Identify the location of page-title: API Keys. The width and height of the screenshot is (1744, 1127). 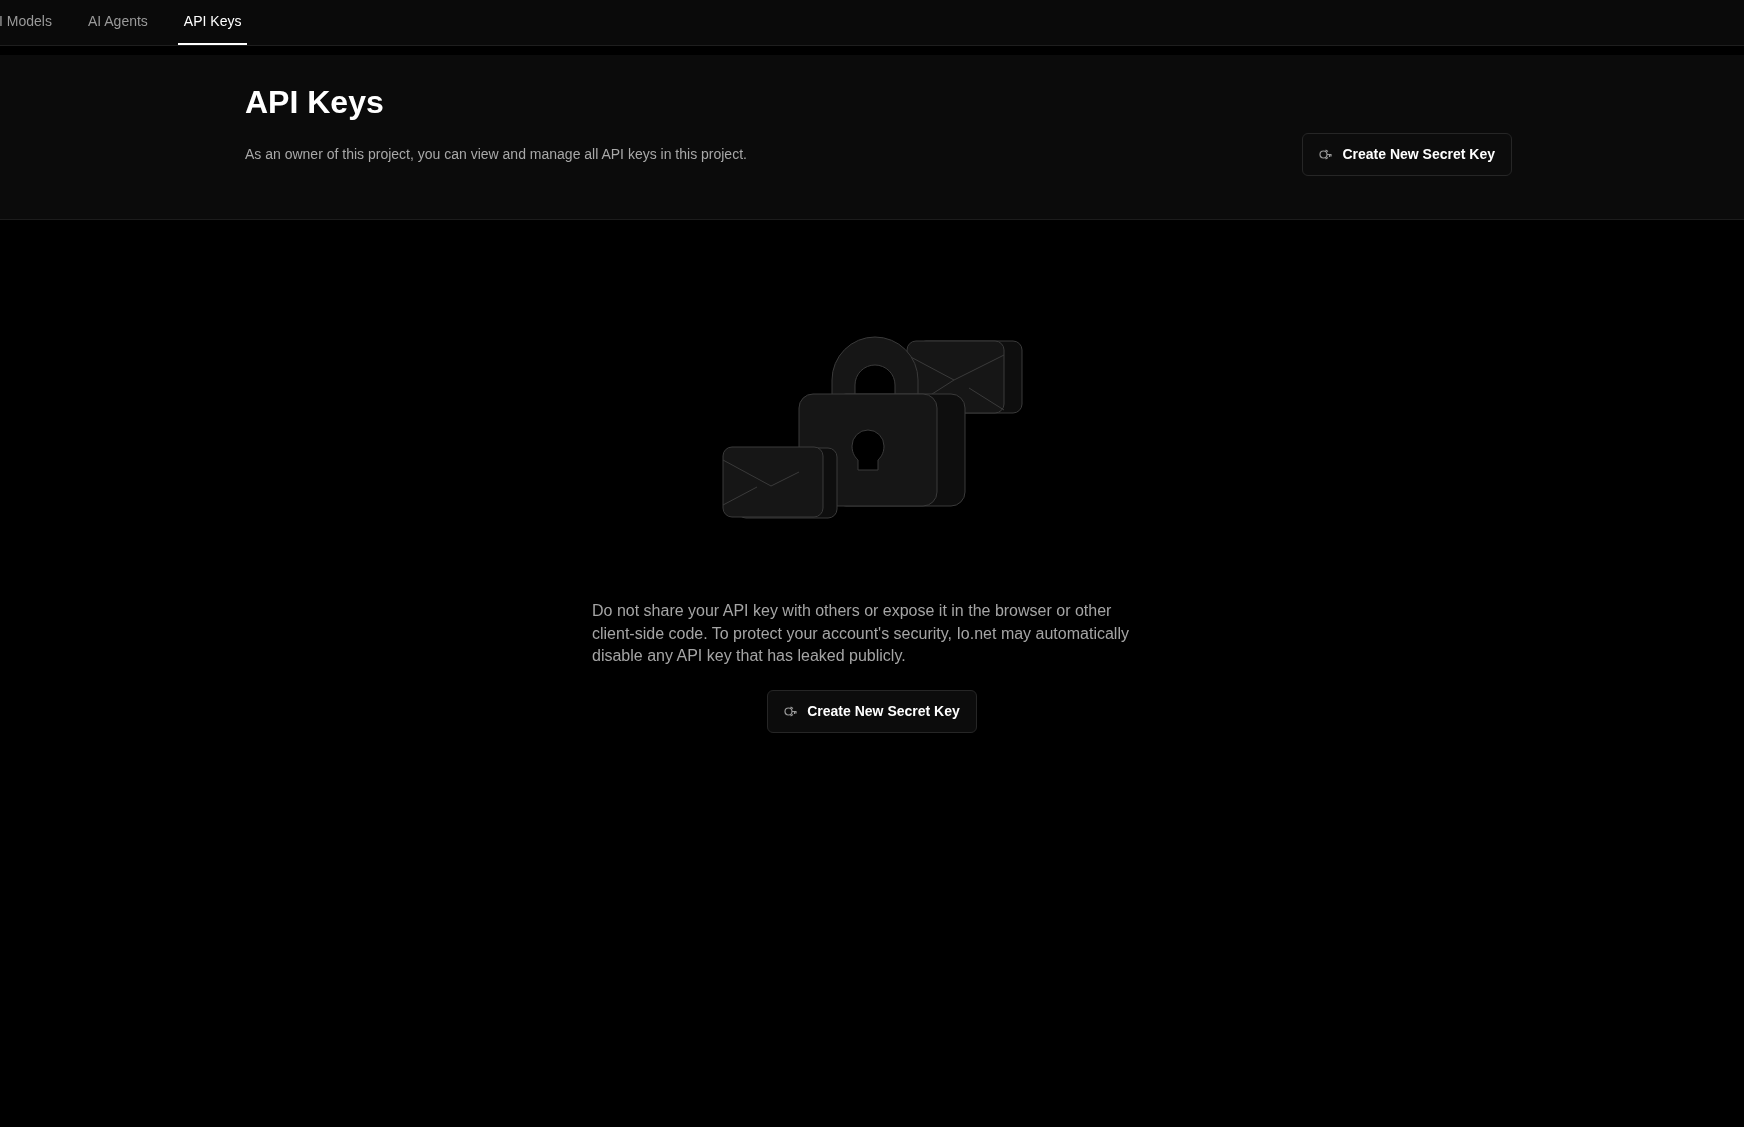
(315, 102).